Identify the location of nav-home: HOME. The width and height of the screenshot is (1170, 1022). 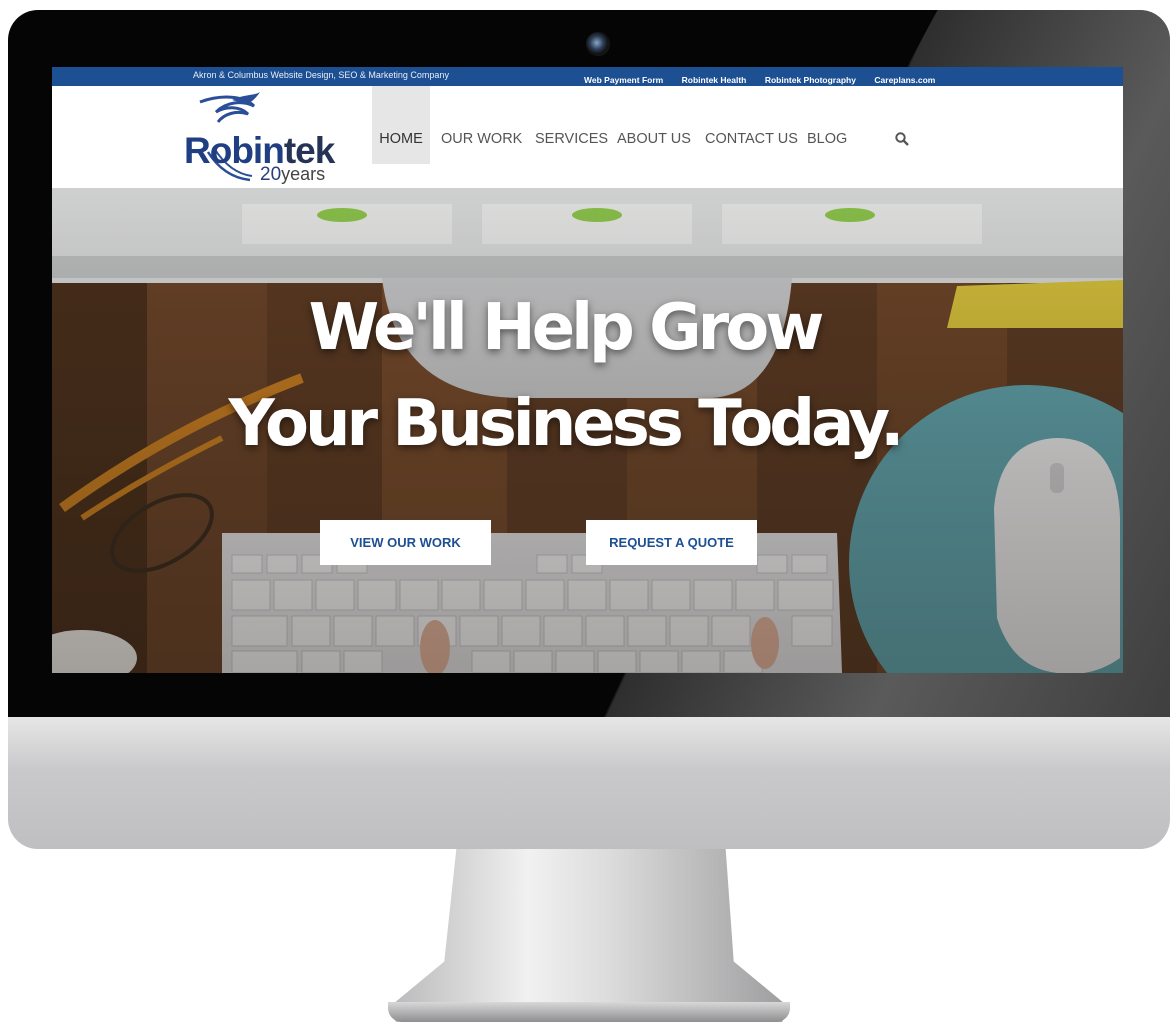
(401, 125).